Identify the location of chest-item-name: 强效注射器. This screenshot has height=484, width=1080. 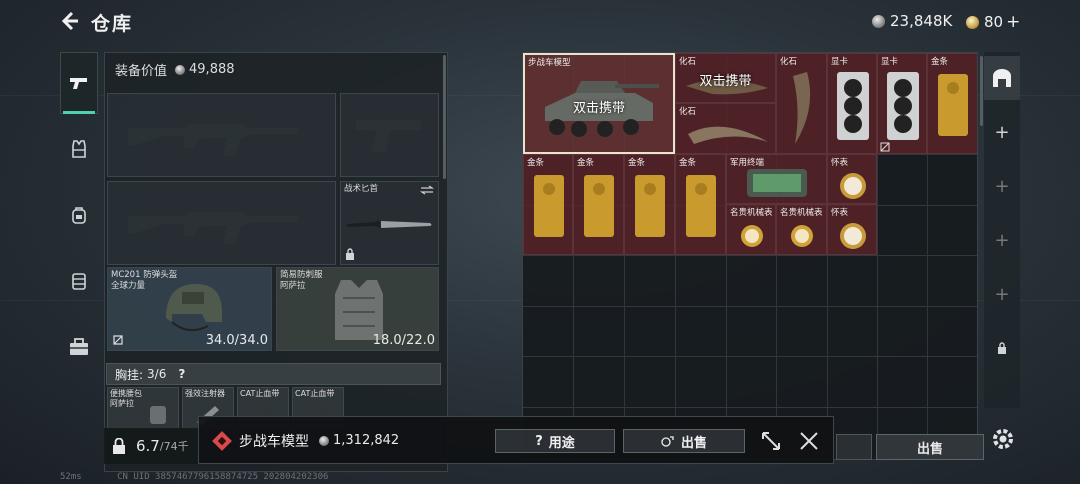
(205, 393).